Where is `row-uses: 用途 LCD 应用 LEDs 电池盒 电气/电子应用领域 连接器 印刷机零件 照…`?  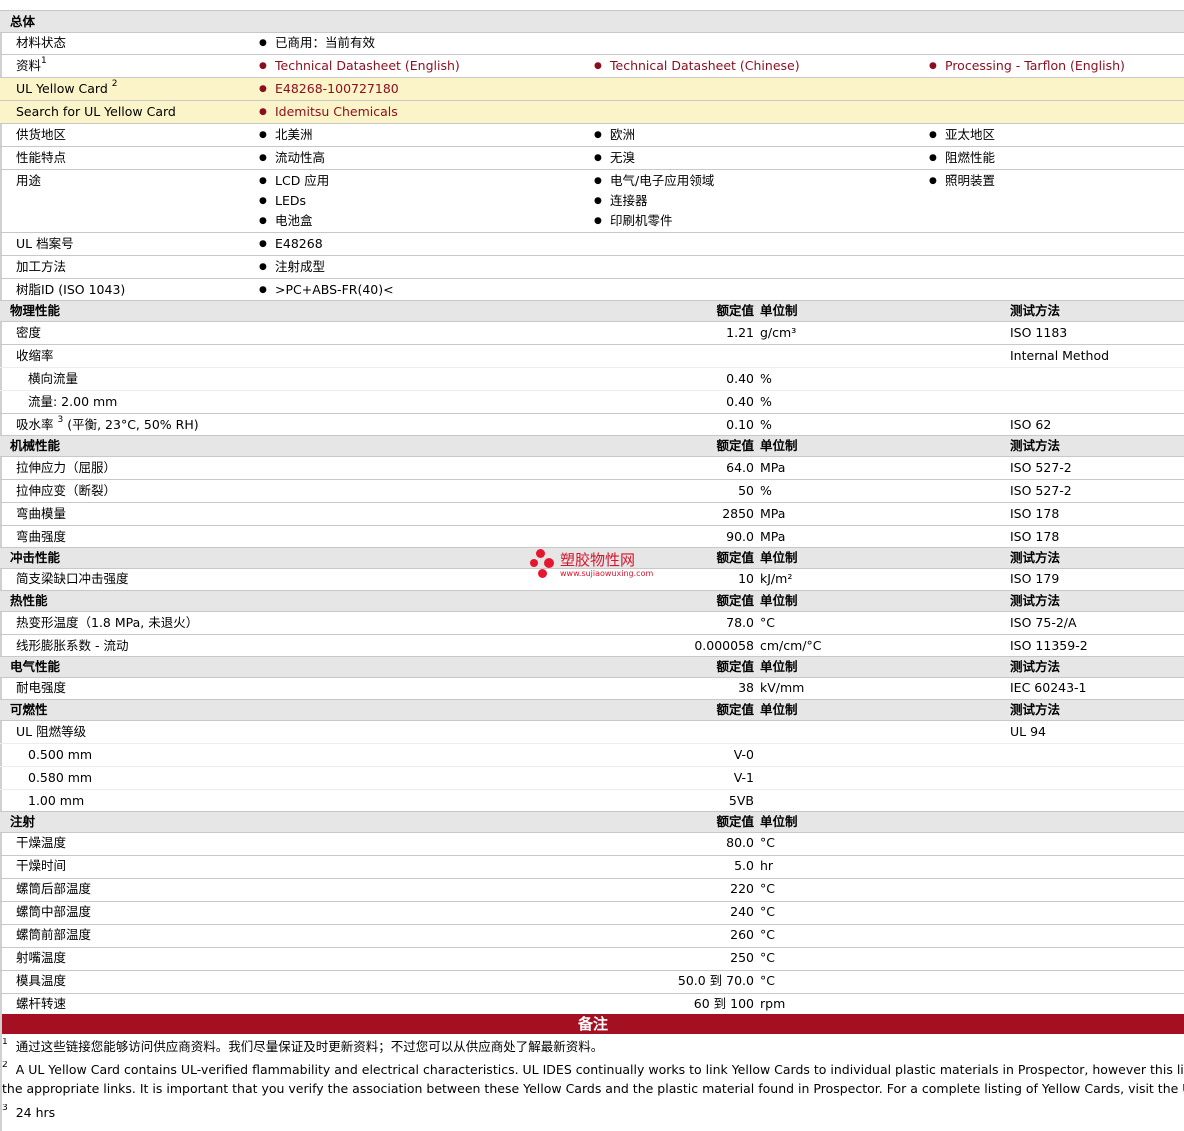 row-uses: 用途 LCD 应用 LEDs 电池盒 电气/电子应用领域 连接器 印刷机零件 照… is located at coordinates (592, 200).